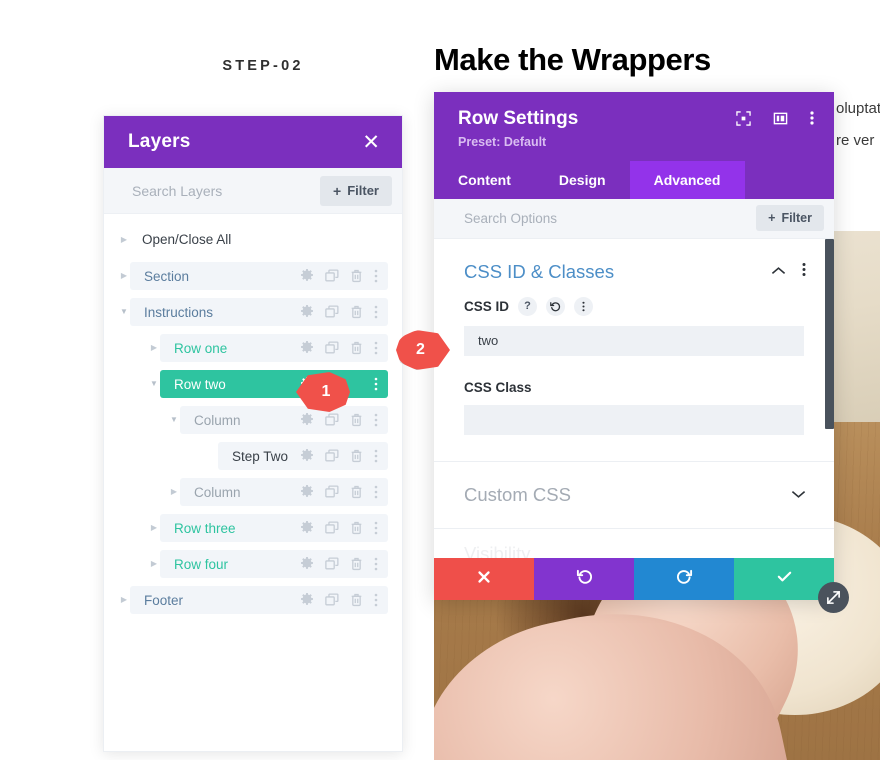  What do you see at coordinates (217, 492) in the screenshot?
I see `layer-row-label: Column` at bounding box center [217, 492].